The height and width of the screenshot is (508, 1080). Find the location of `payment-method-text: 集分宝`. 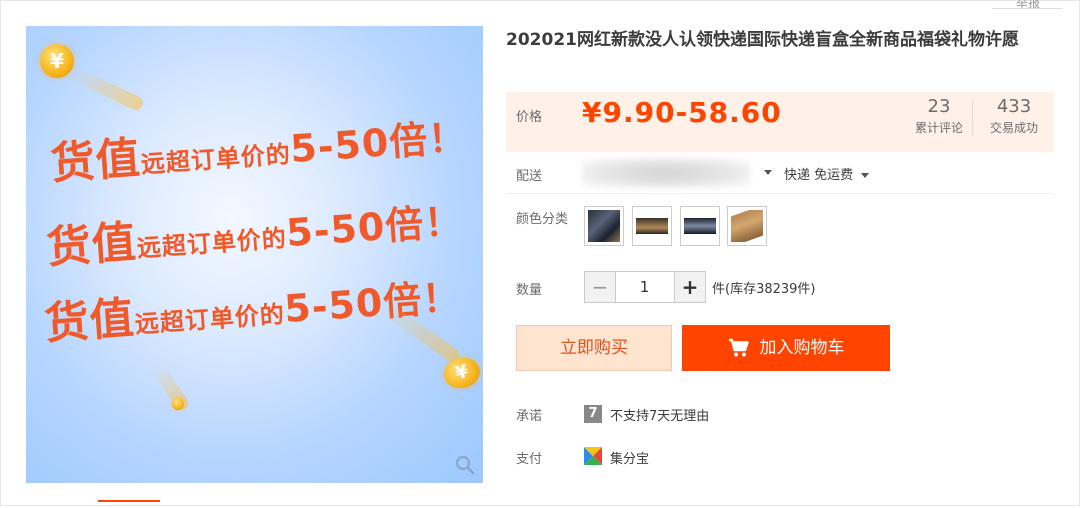

payment-method-text: 集分宝 is located at coordinates (629, 457).